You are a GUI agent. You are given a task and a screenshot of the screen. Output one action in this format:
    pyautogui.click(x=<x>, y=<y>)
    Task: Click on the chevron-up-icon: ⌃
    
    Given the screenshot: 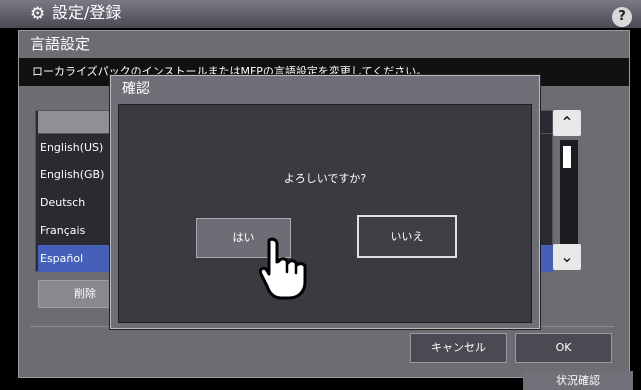 What is the action you would take?
    pyautogui.click(x=567, y=122)
    